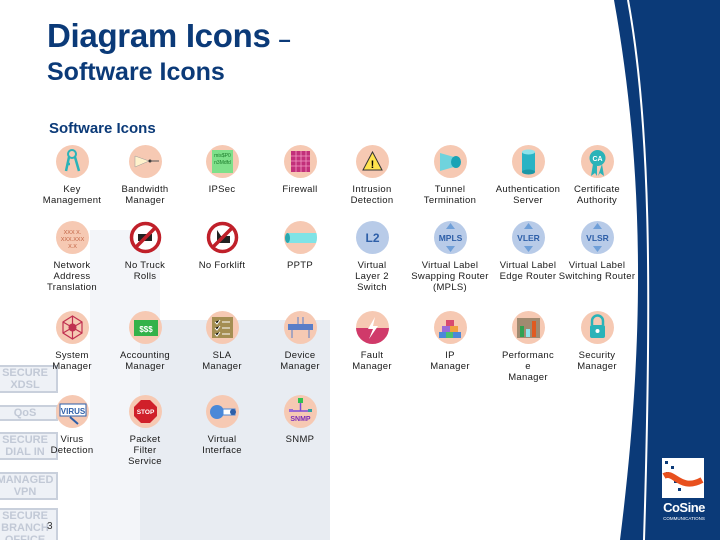 The height and width of the screenshot is (540, 720). I want to click on icon-item: No Forklift, so click(222, 246).